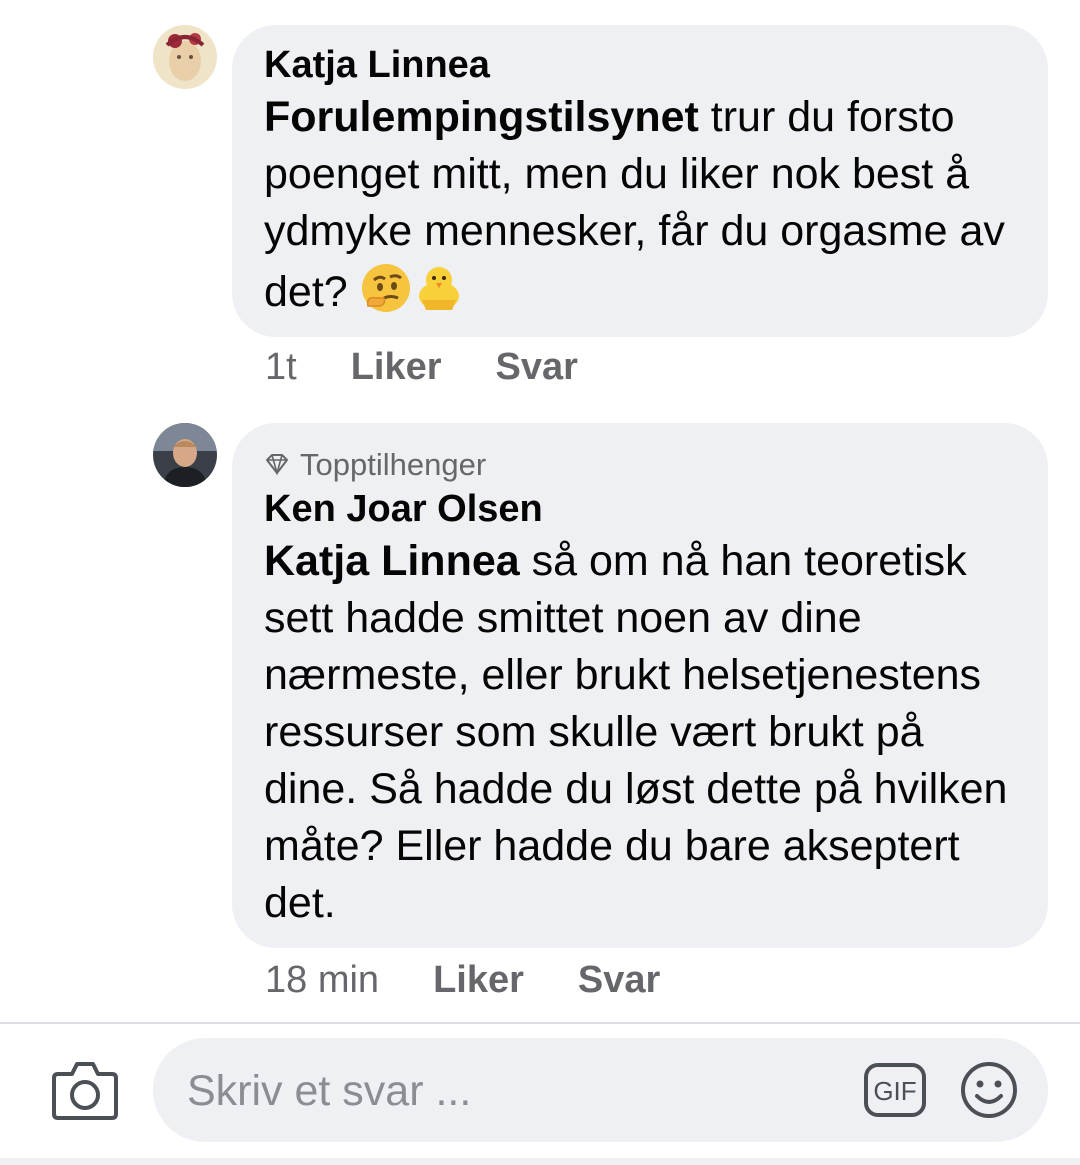  I want to click on mention-link: Katja Linnea, so click(392, 561).